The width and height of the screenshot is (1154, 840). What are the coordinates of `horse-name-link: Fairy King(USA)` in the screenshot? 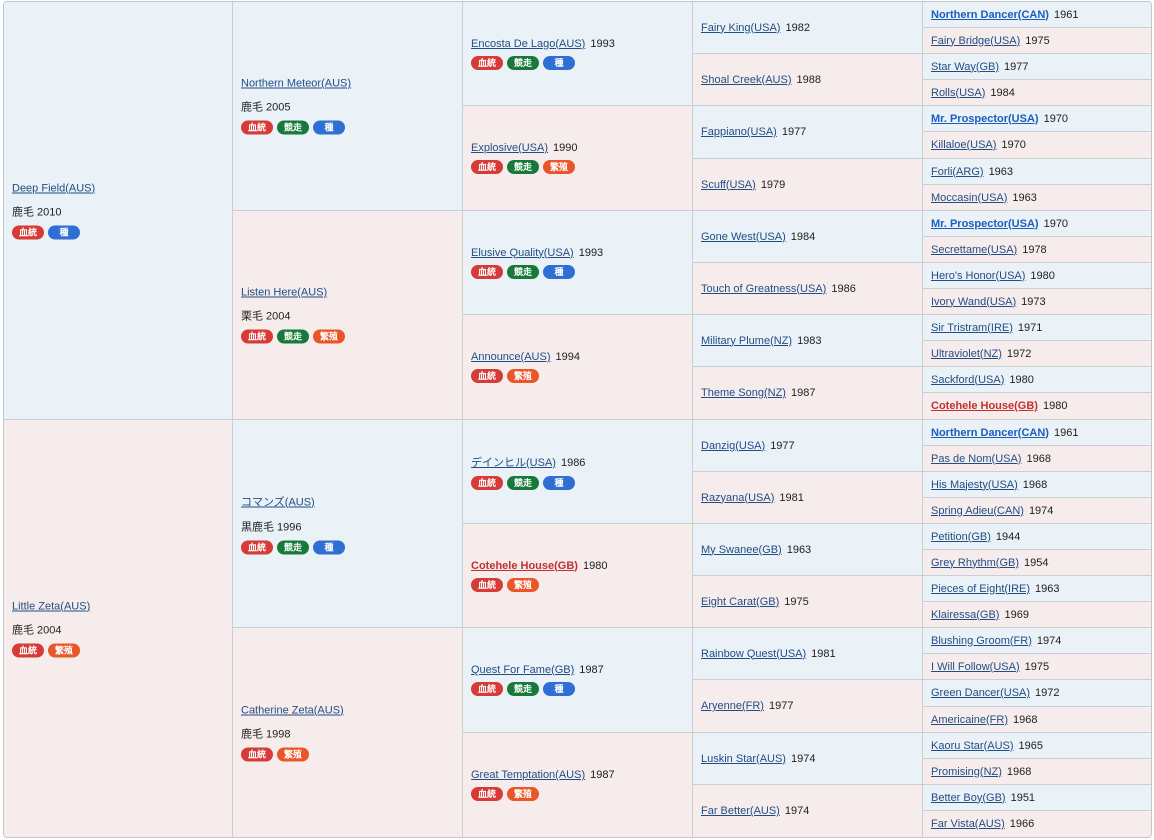 It's located at (740, 28).